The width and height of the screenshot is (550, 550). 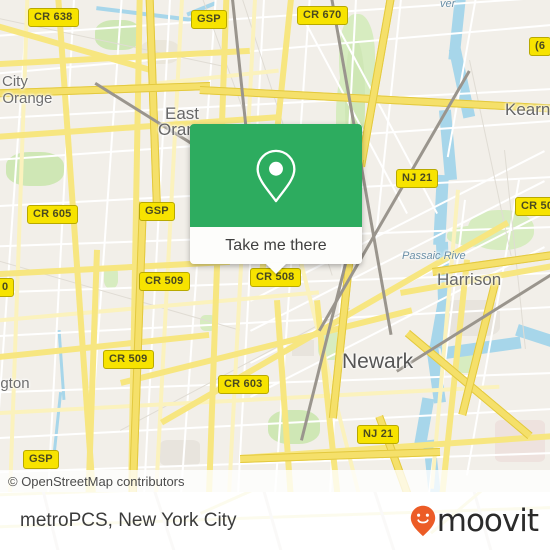 I want to click on map-place-label: Passaic Rive, so click(x=434, y=256).